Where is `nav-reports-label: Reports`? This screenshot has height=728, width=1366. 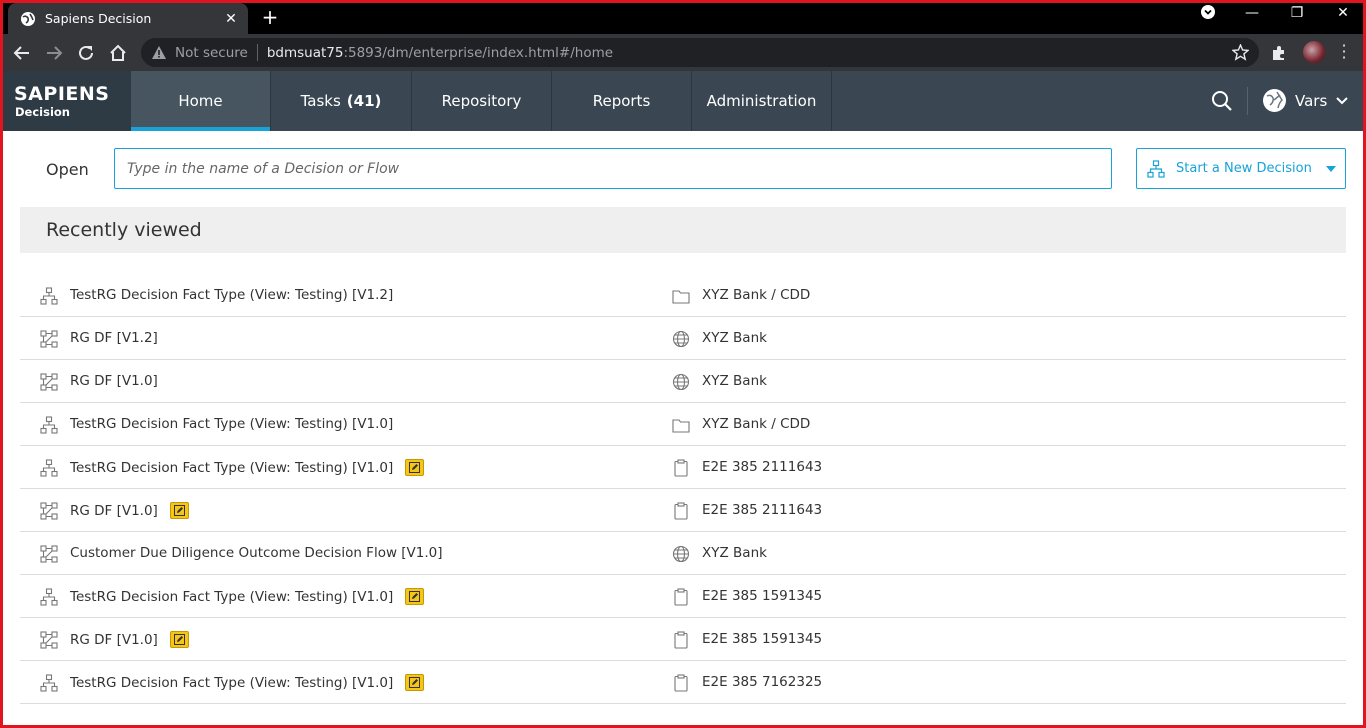
nav-reports-label: Reports is located at coordinates (621, 101).